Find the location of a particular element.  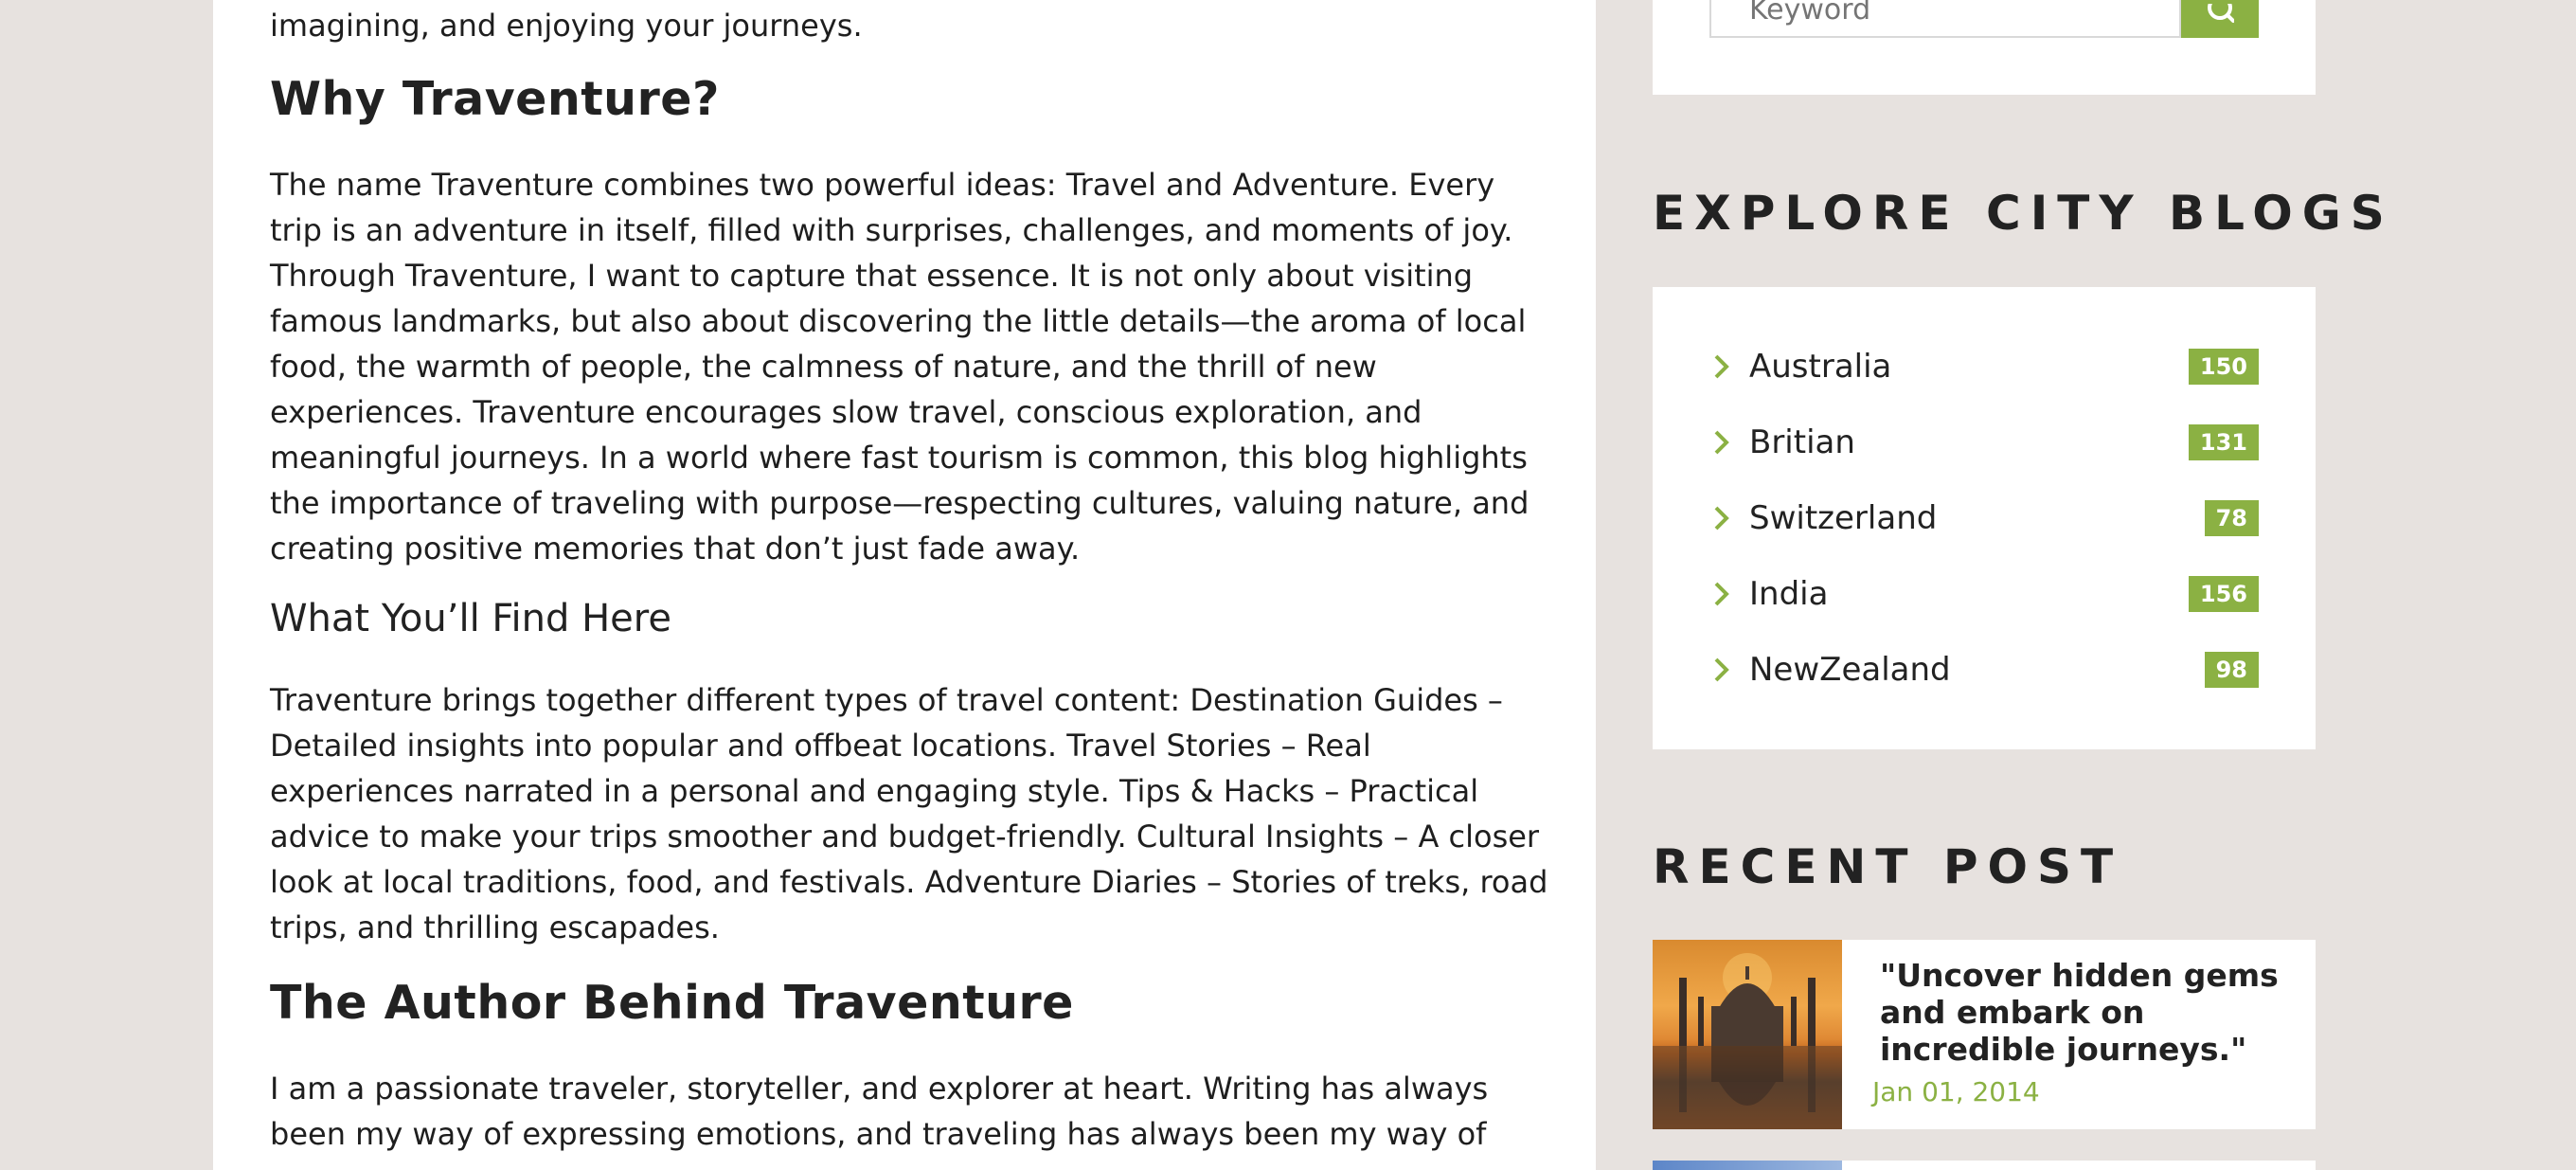

city-item-britian: Britian 131 is located at coordinates (1985, 442).